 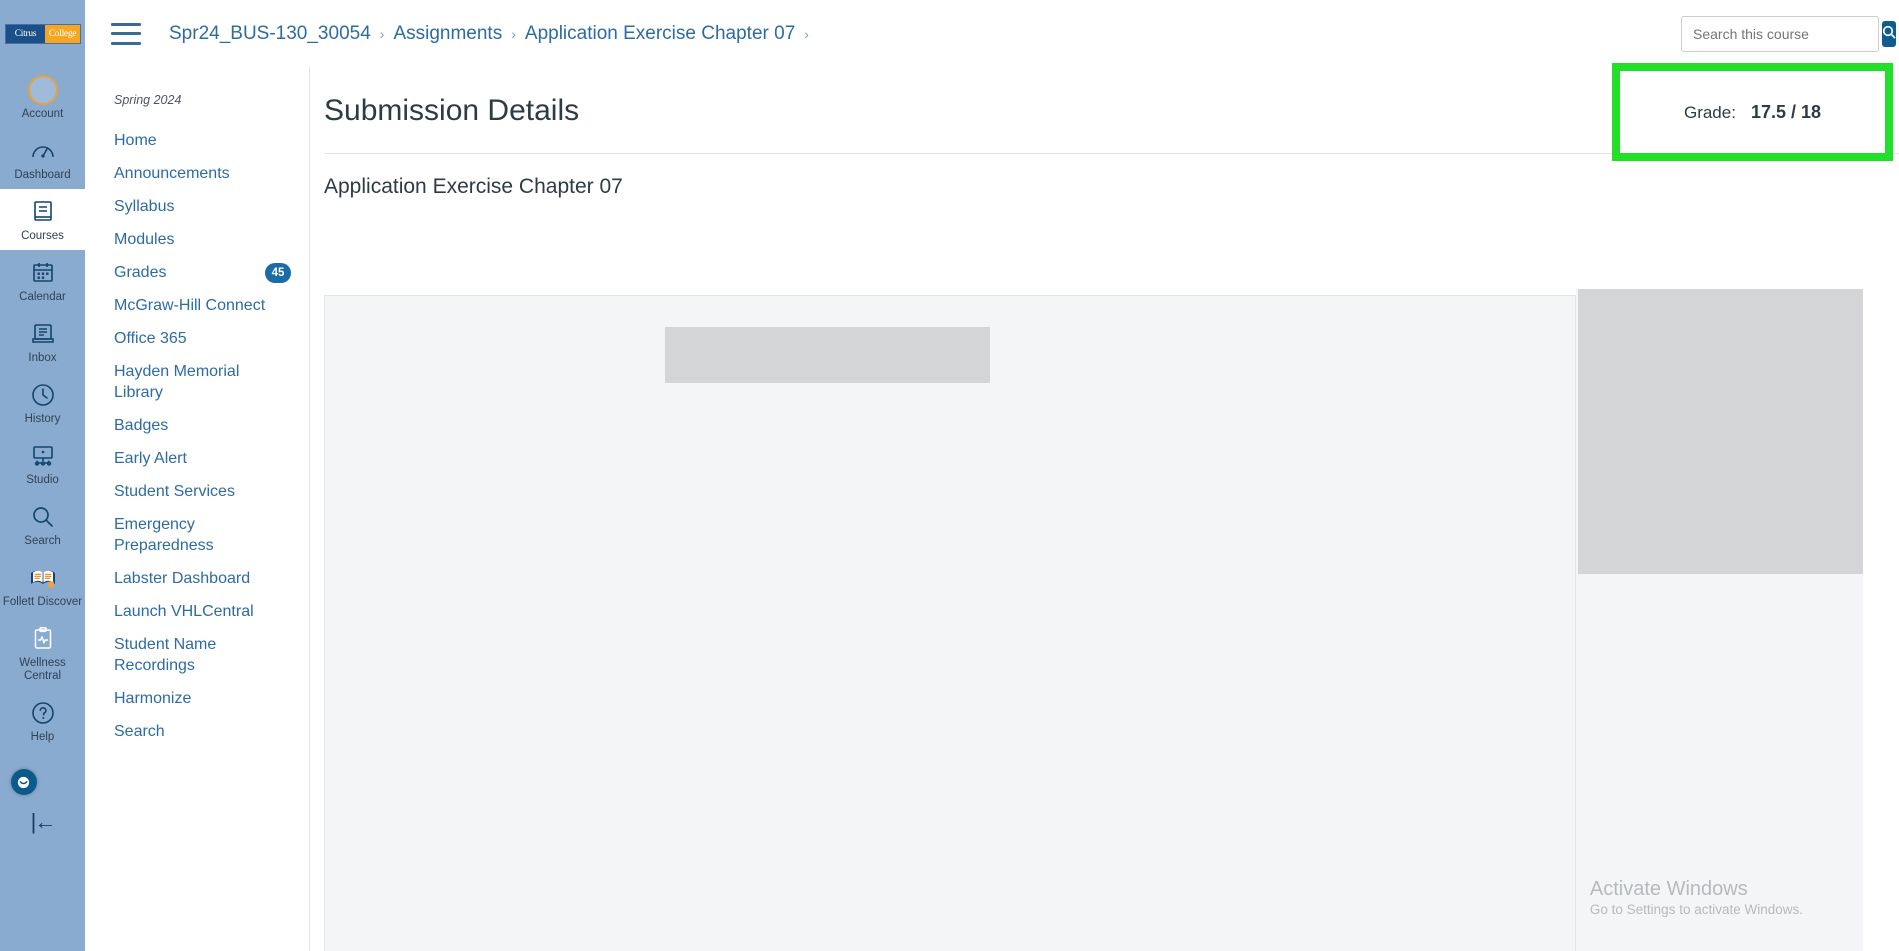 I want to click on global-nav-label-history: History, so click(x=42, y=419).